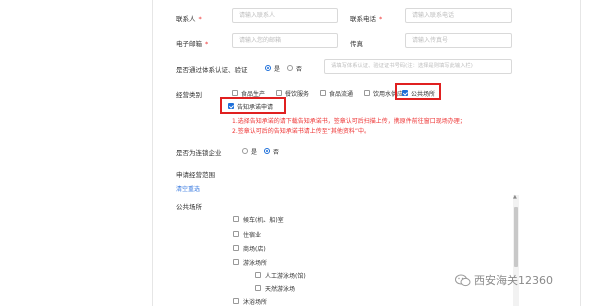  Describe the element at coordinates (189, 19) in the screenshot. I see `contact-label: 联系人 *` at that location.